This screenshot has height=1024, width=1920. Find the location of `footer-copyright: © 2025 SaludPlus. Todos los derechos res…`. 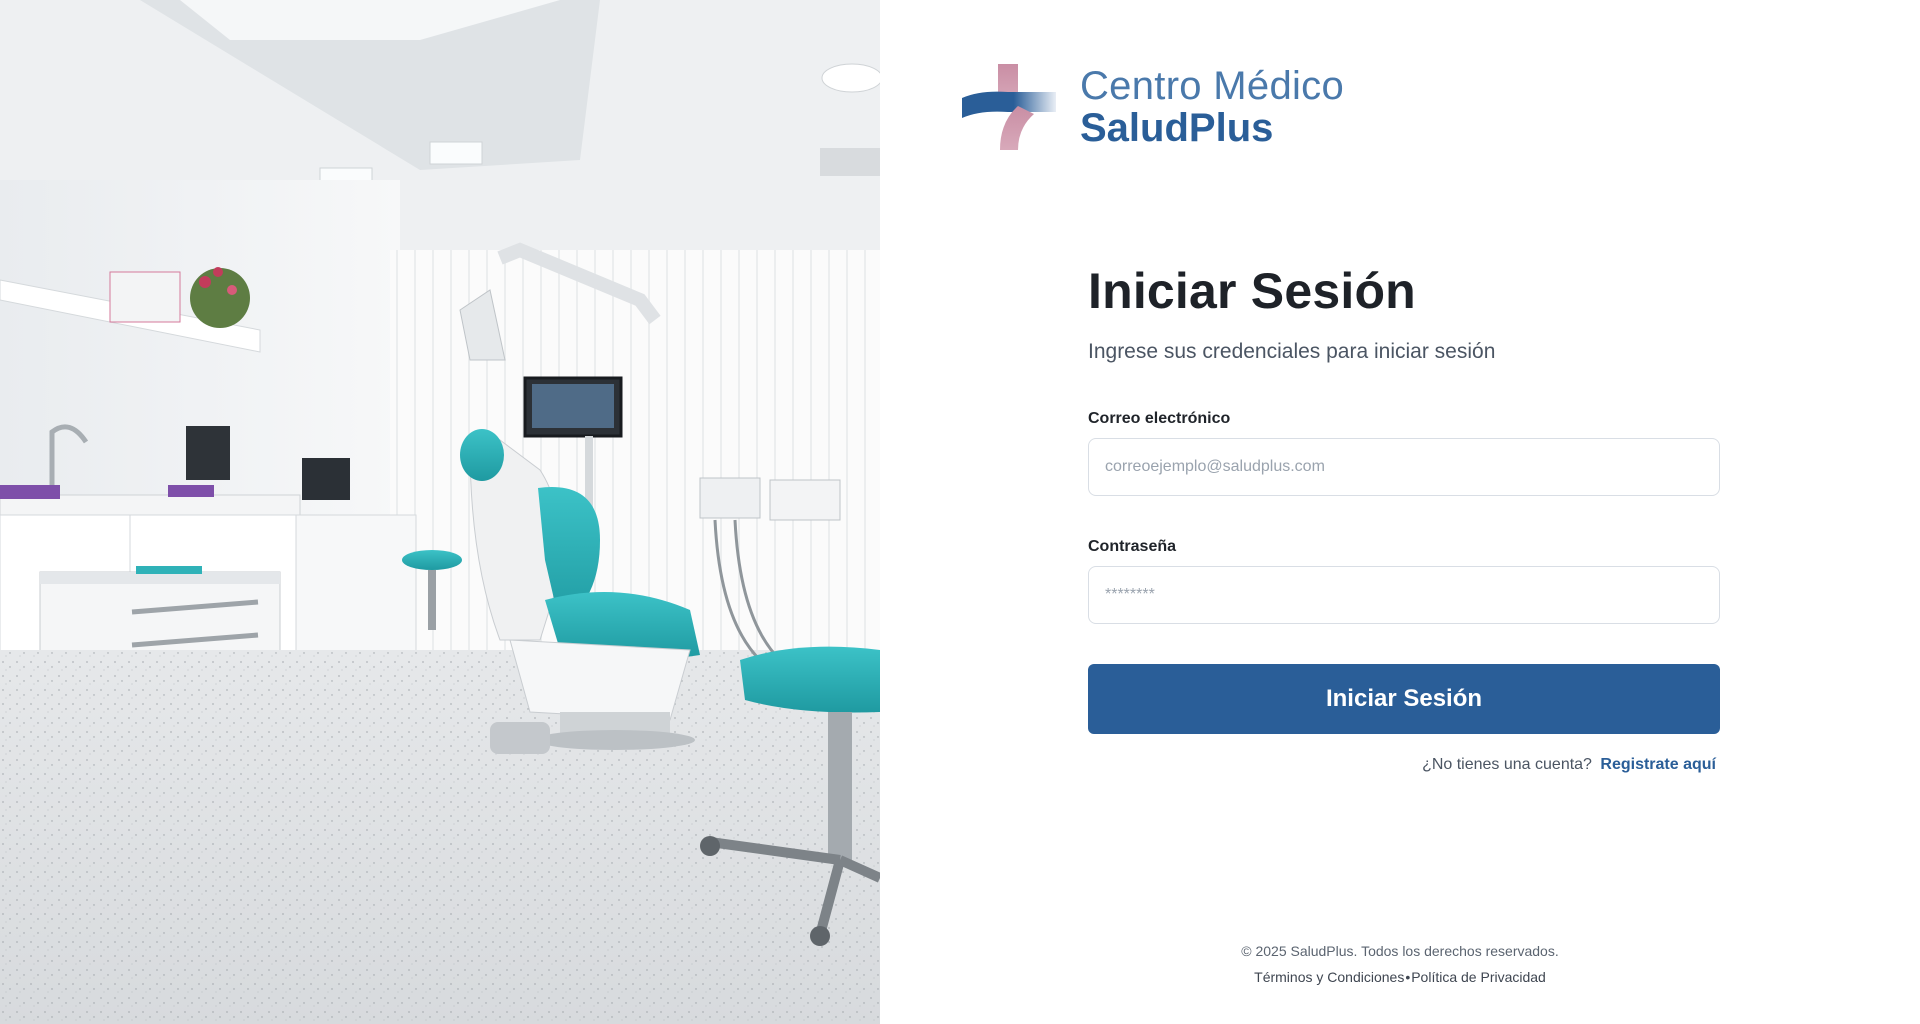

footer-copyright: © 2025 SaludPlus. Todos los derechos res… is located at coordinates (1400, 951).